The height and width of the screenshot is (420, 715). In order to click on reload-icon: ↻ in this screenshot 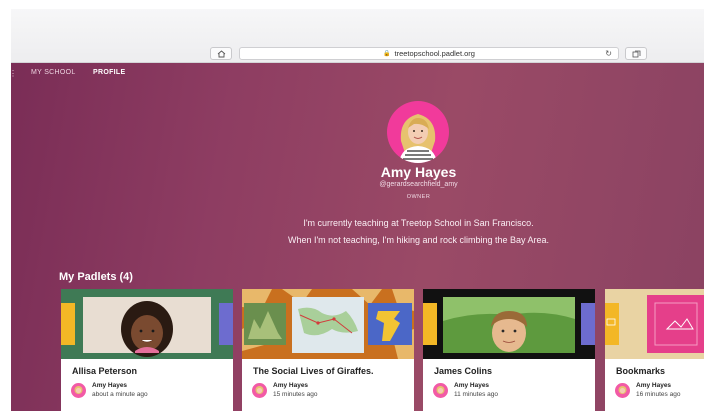, I will do `click(608, 53)`.